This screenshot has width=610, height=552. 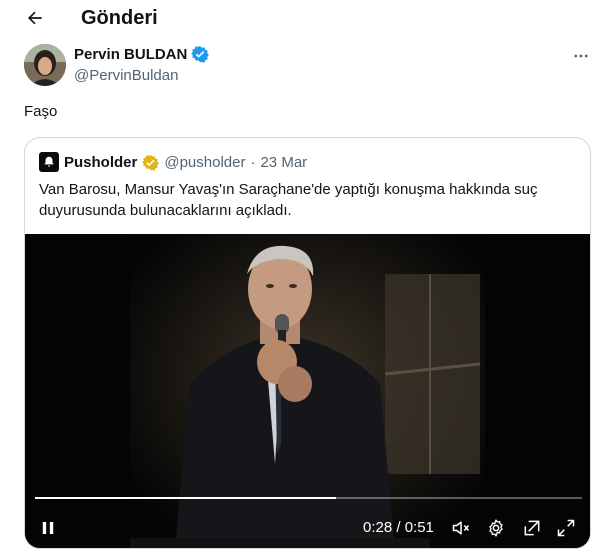 I want to click on top-bar: Gönderi, so click(x=305, y=18).